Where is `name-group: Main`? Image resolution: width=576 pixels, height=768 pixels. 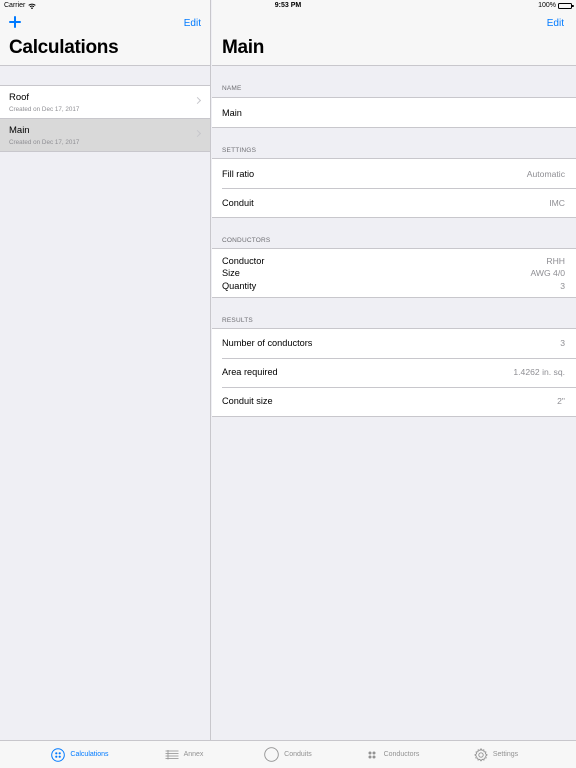 name-group: Main is located at coordinates (394, 112).